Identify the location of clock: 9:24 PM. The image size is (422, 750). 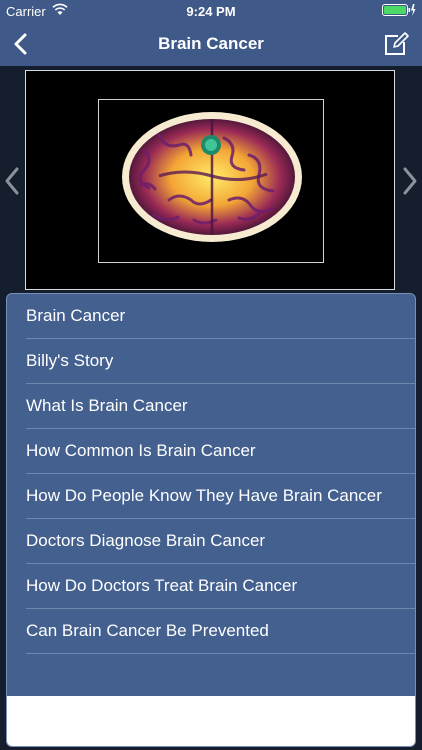
(211, 11).